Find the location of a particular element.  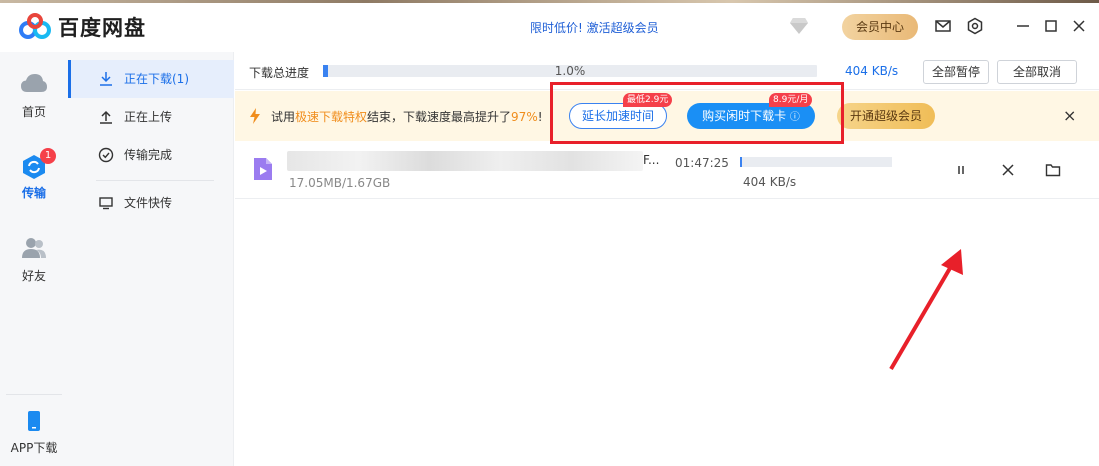

promo-link: 限时低价! 激活超级会员 is located at coordinates (594, 27).